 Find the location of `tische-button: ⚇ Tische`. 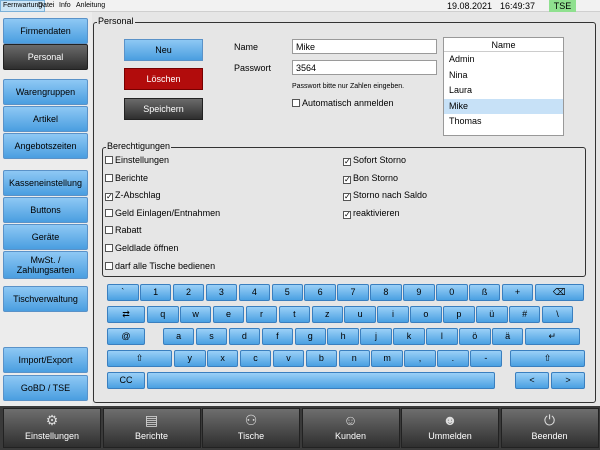

tische-button: ⚇ Tische is located at coordinates (251, 428).